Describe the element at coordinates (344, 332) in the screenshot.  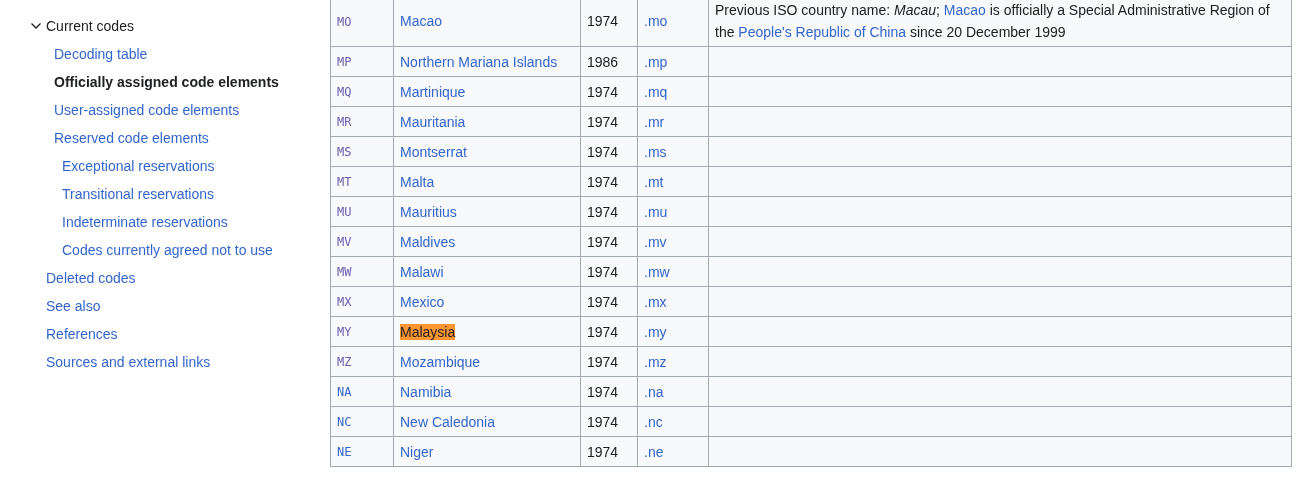
I see `code-link: MY` at that location.